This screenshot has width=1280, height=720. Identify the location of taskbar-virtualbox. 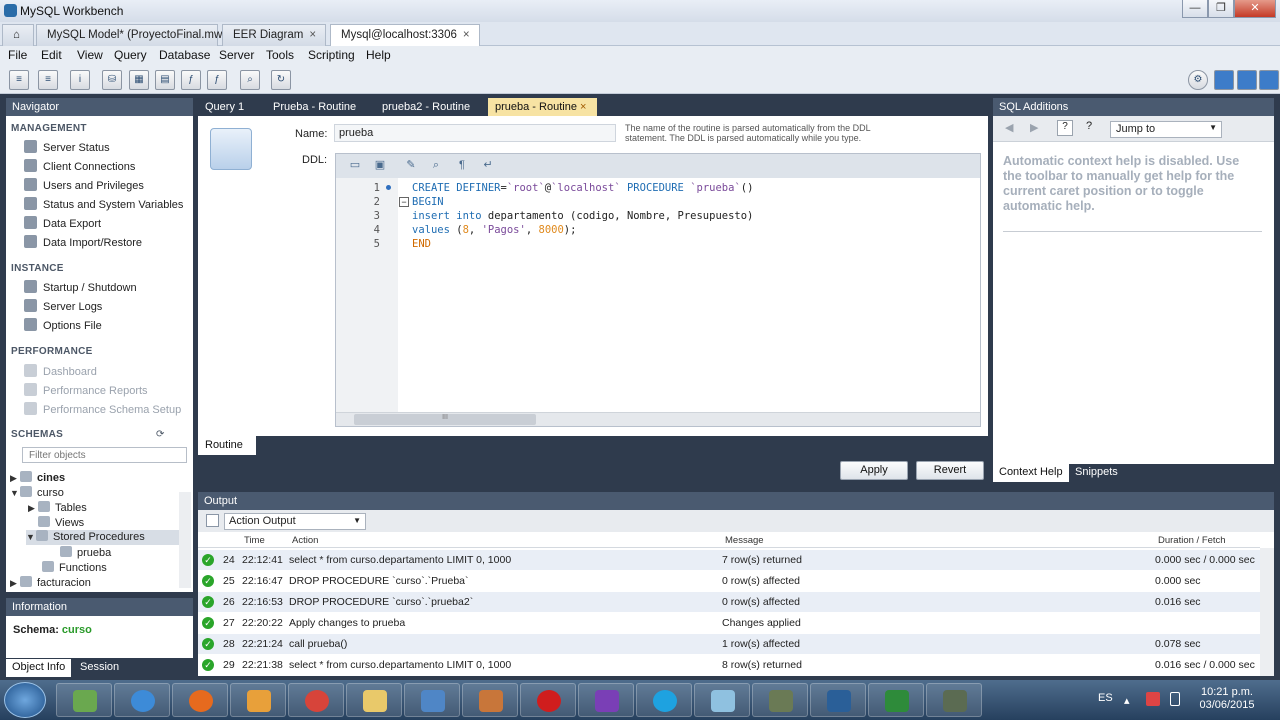
(432, 700).